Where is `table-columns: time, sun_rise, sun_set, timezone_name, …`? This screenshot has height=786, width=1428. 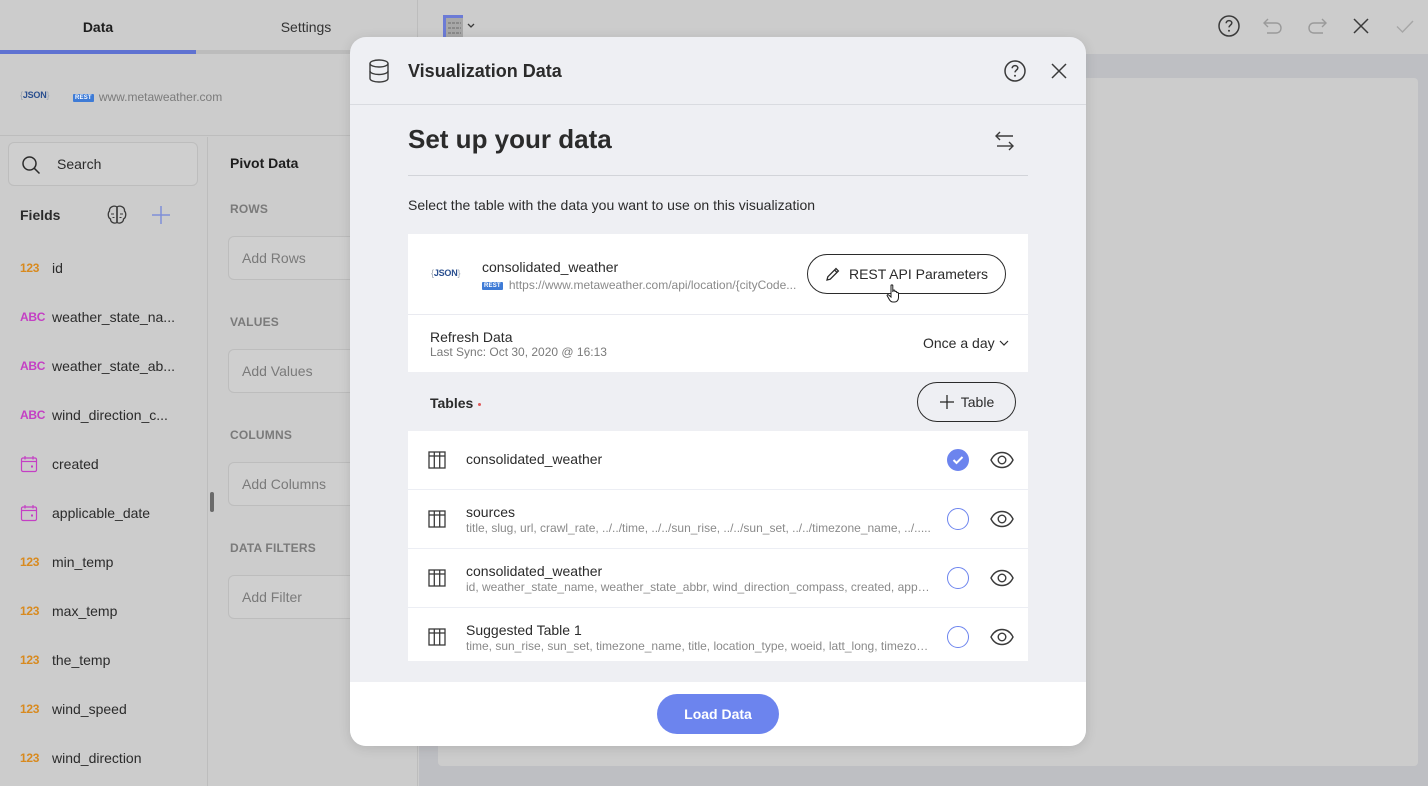 table-columns: time, sun_rise, sun_set, timezone_name, … is located at coordinates (699, 646).